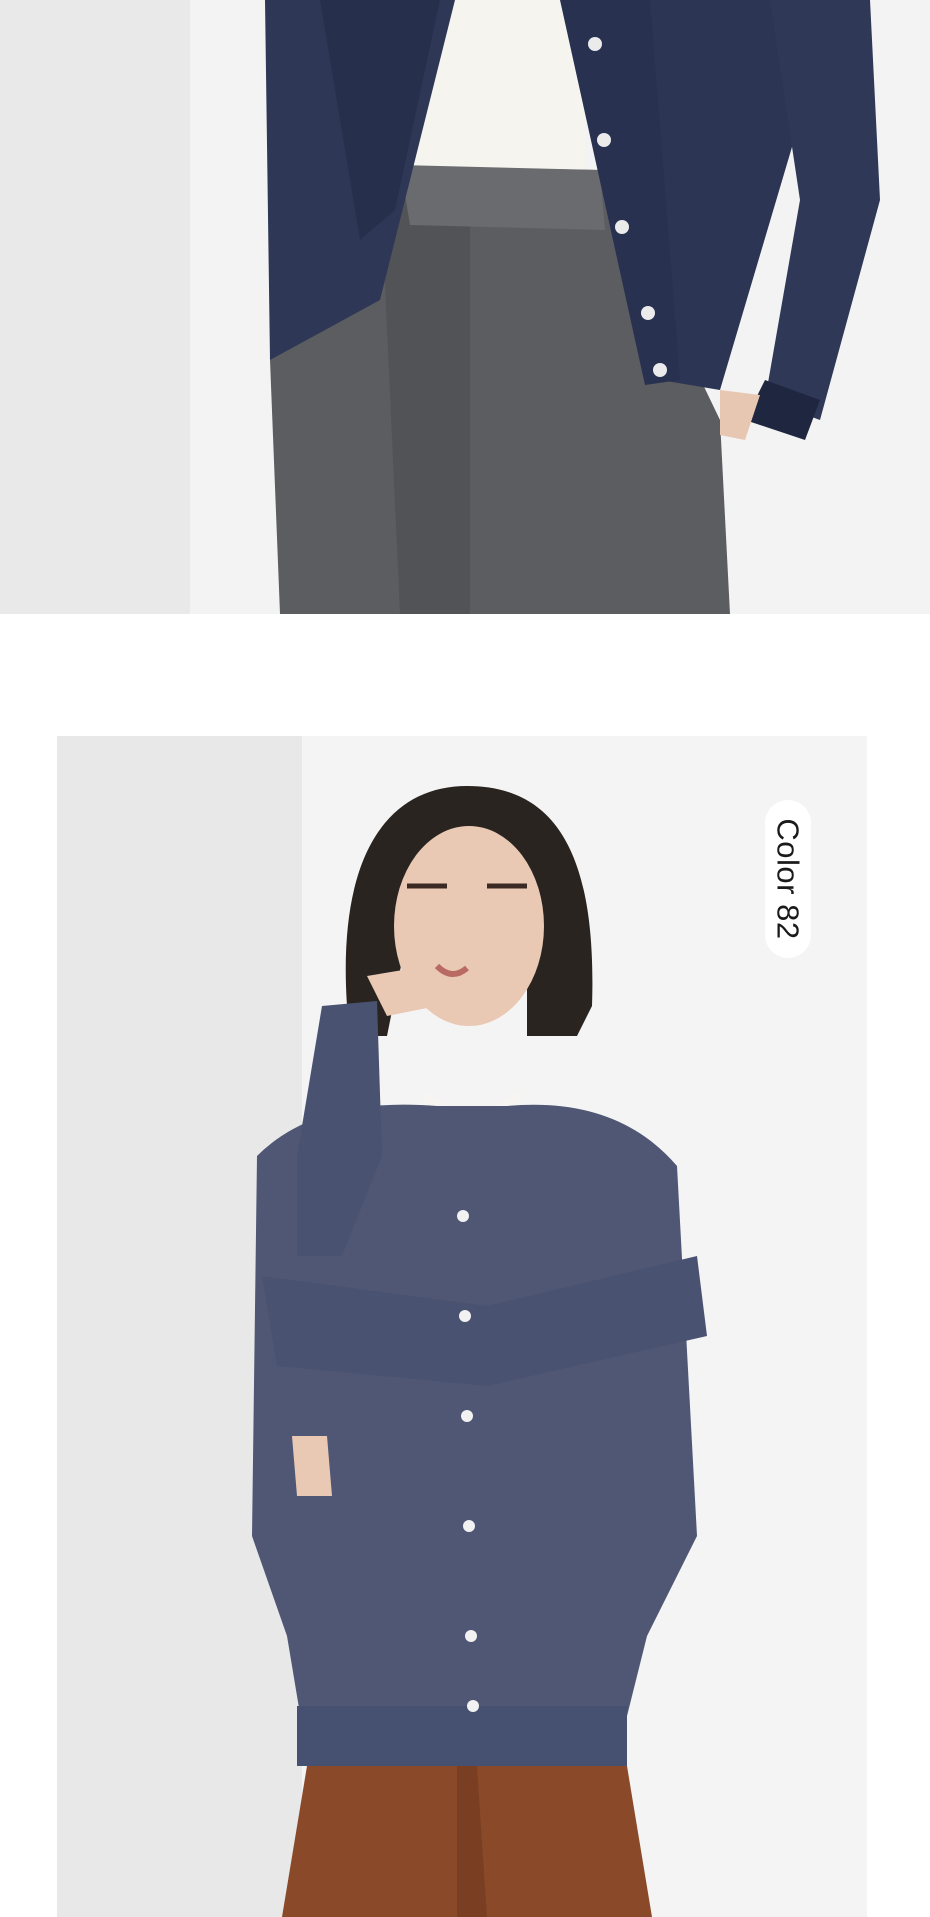 The image size is (930, 1917). I want to click on color-label-badge: Color 82, so click(788, 879).